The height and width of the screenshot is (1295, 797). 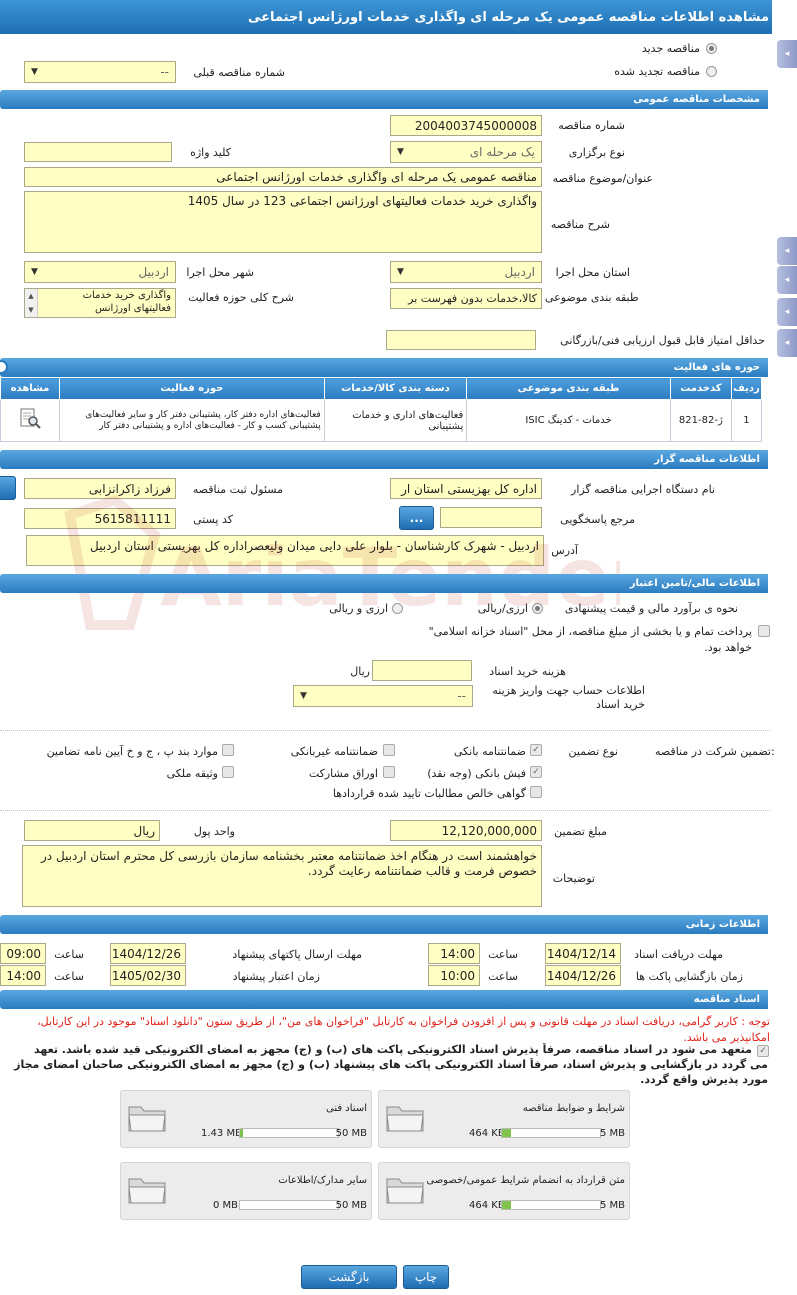 What do you see at coordinates (389, 750) in the screenshot?
I see `nonbank-guarantee-checkbox` at bounding box center [389, 750].